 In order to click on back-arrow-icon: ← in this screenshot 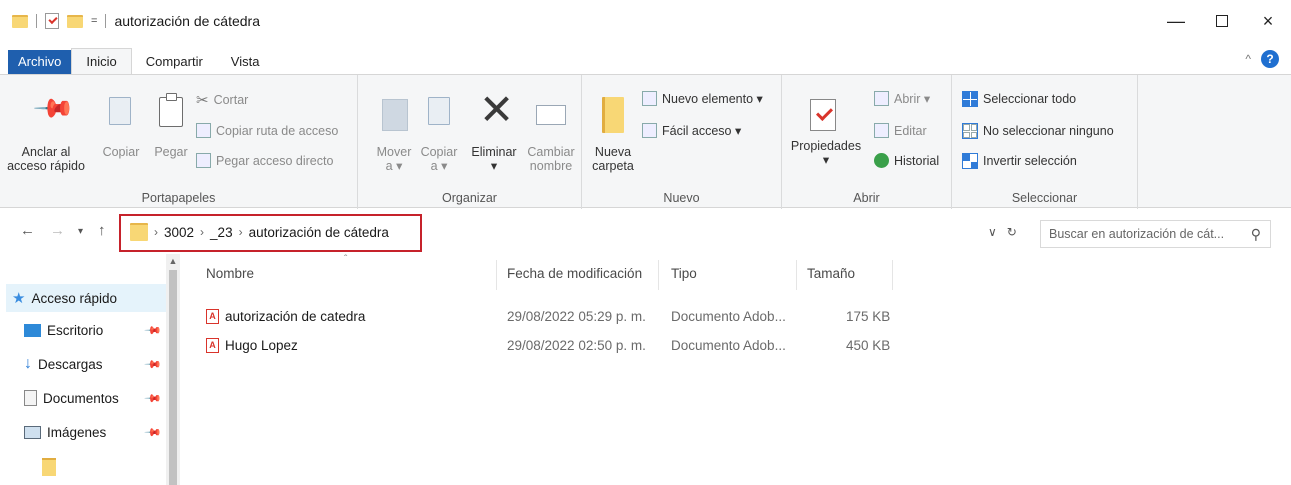, I will do `click(27, 230)`.